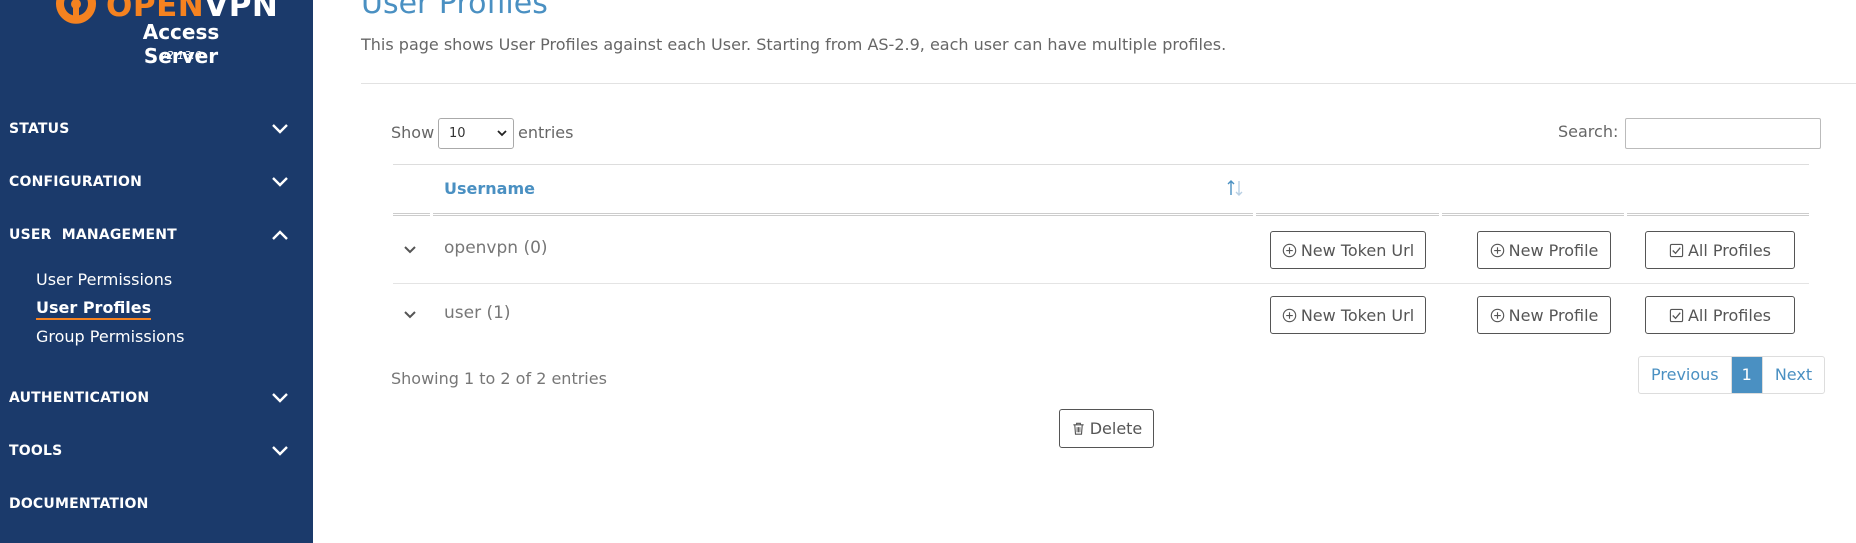 This screenshot has width=1856, height=543. Describe the element at coordinates (76, 12) in the screenshot. I see `openvpn-logo-icon` at that location.